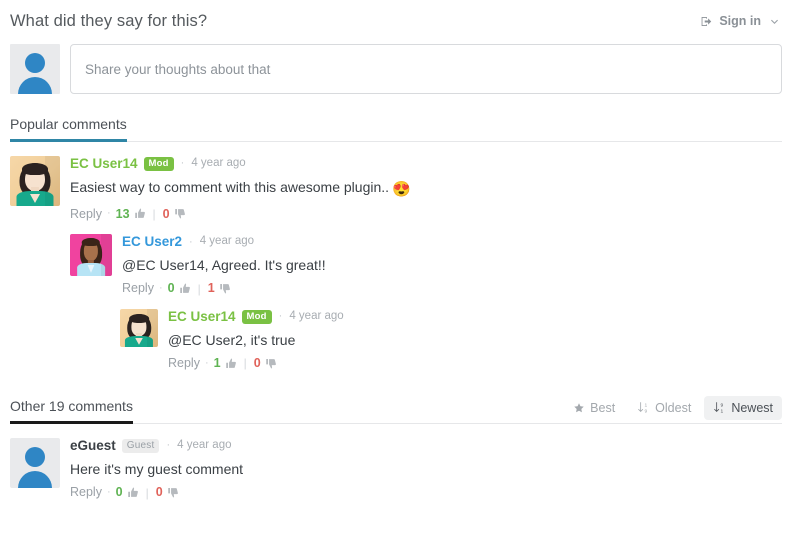 This screenshot has width=794, height=558. I want to click on star-icon, so click(578, 407).